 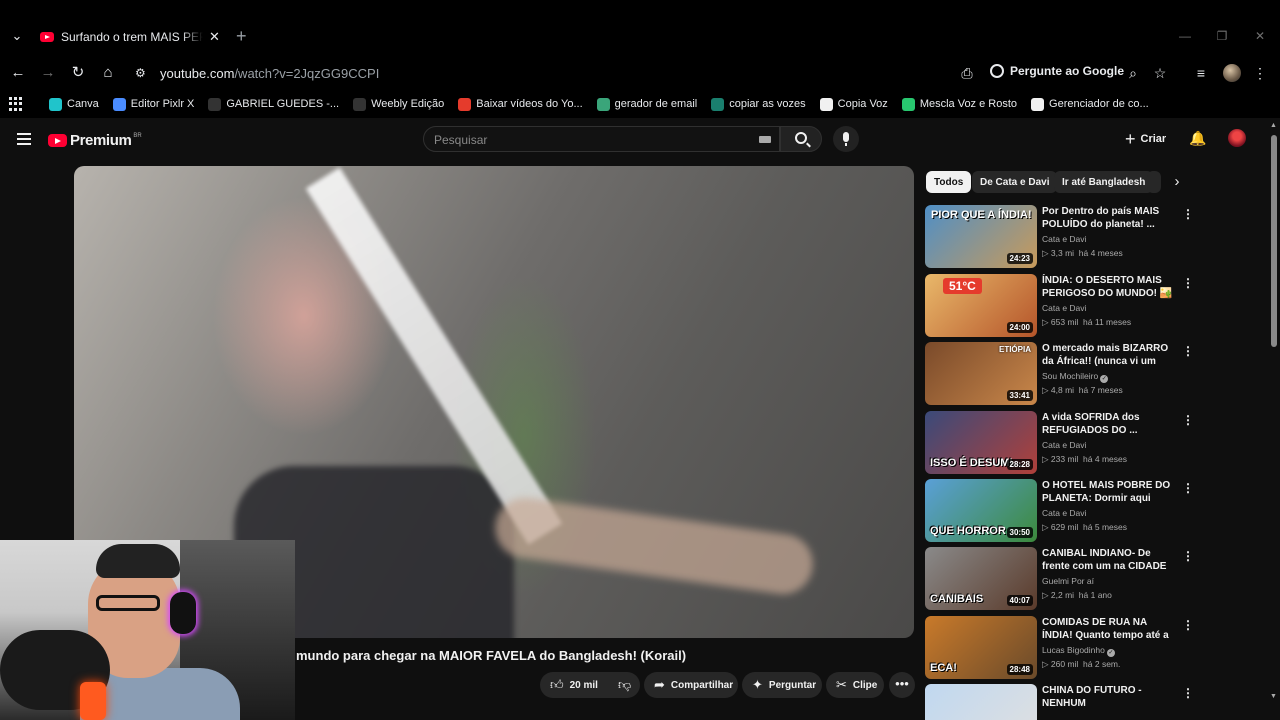 What do you see at coordinates (981, 236) in the screenshot?
I see `recommendation-thumbnail: PIOR QUE A ÍNDIA! 24:23` at bounding box center [981, 236].